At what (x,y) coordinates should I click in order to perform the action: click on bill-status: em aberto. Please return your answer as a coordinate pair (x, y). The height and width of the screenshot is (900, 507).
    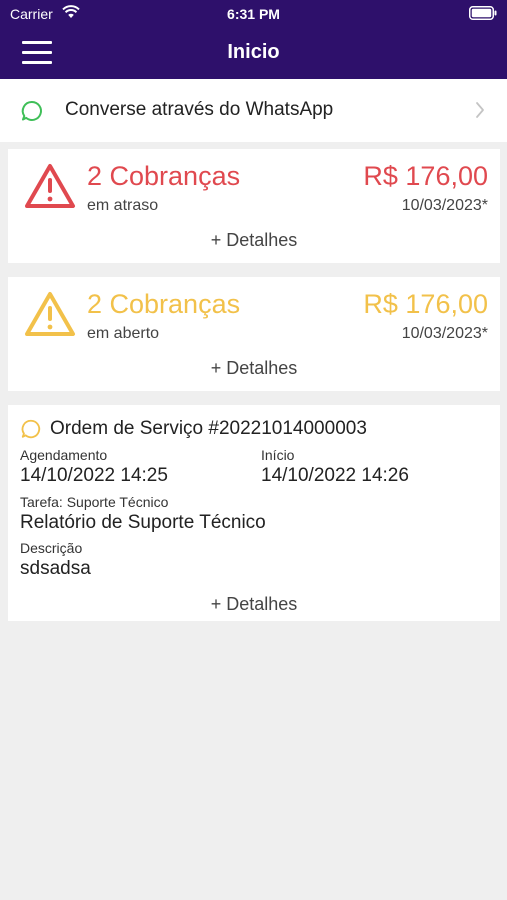
    Looking at the image, I should click on (123, 333).